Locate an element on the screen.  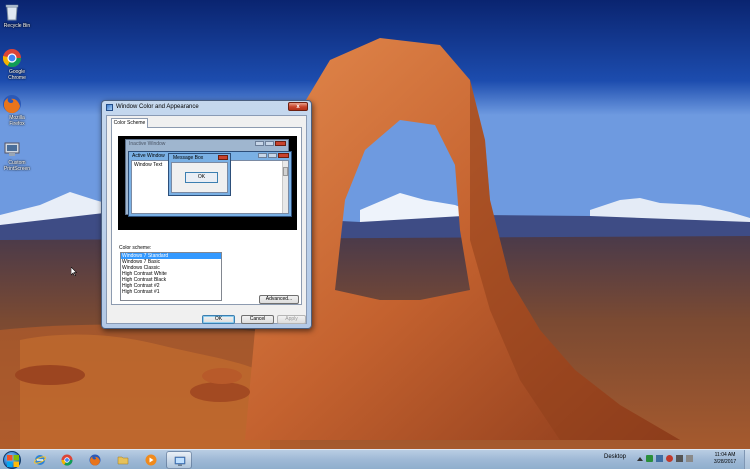
taskbar-control-panel is located at coordinates (179, 460).